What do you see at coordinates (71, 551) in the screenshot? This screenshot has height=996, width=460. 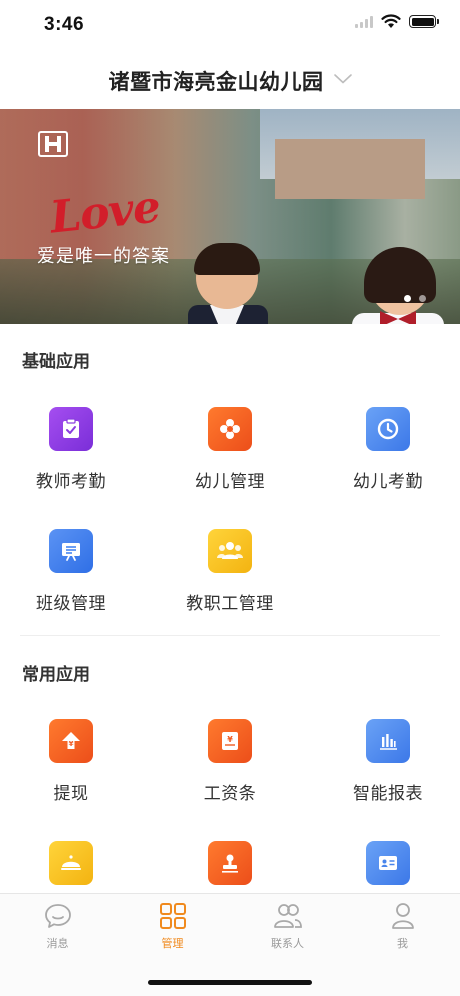 I see `presentation-board-icon` at bounding box center [71, 551].